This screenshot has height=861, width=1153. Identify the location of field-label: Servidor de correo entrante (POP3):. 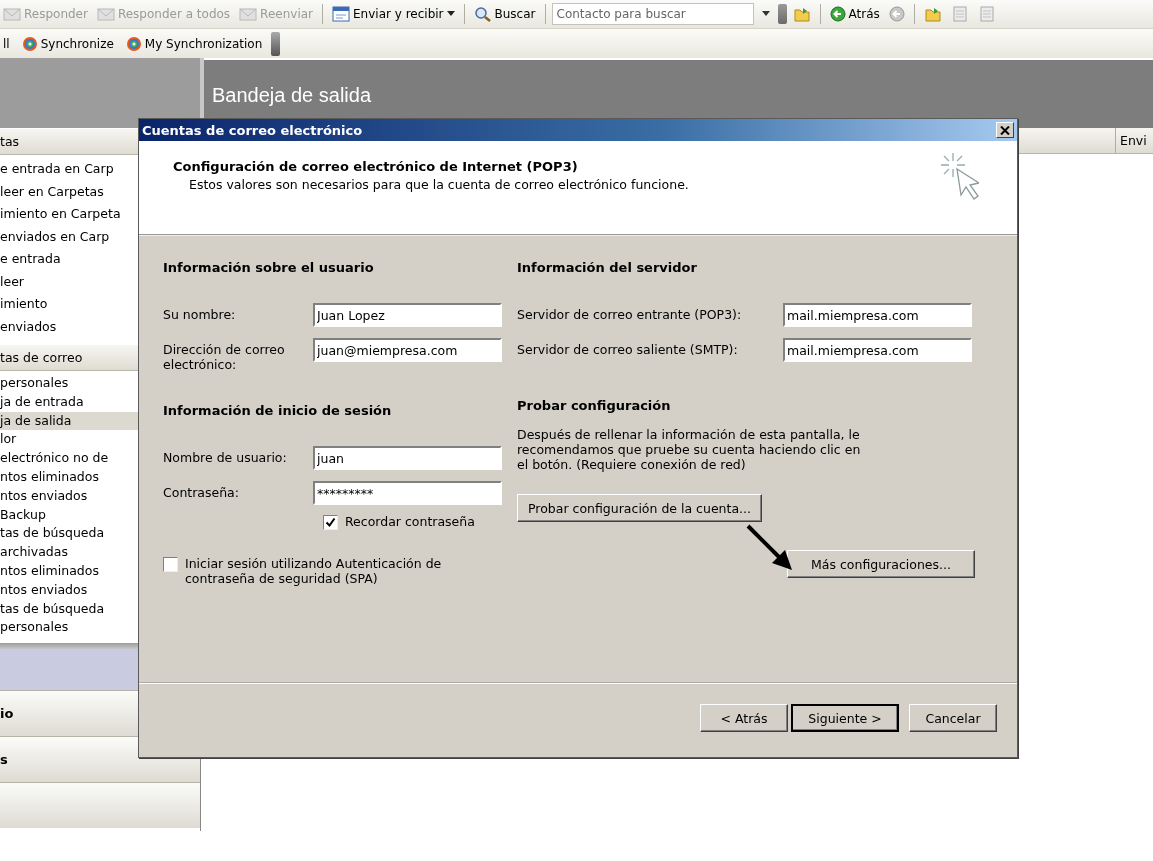
(630, 314).